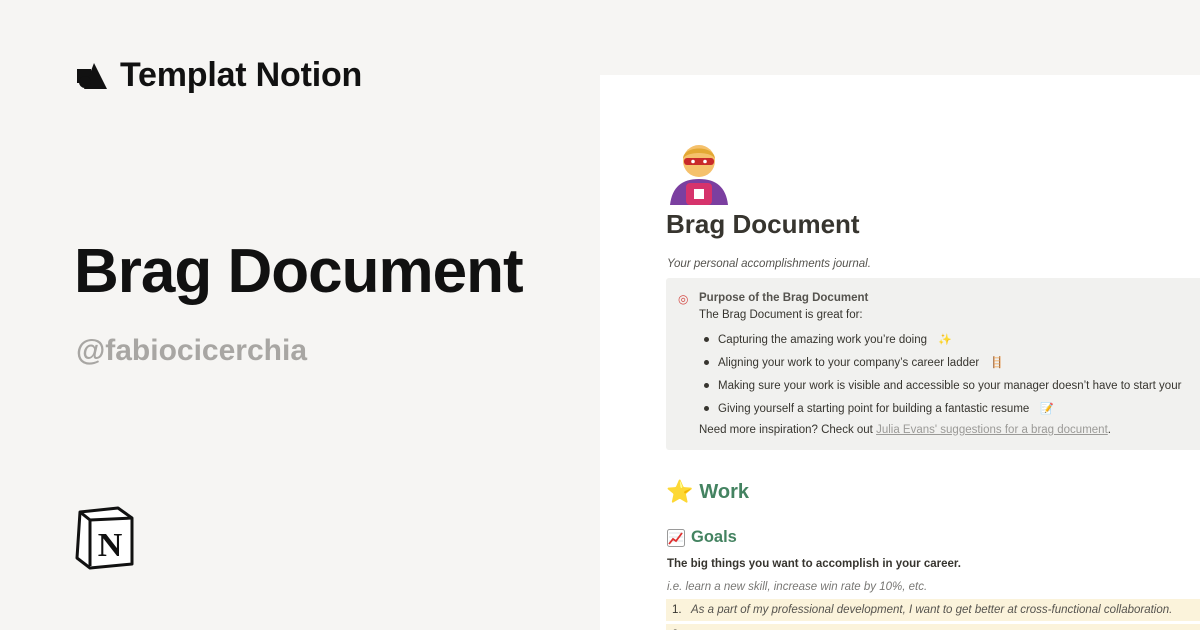  What do you see at coordinates (702, 537) in the screenshot?
I see `goals-heading: Goals` at bounding box center [702, 537].